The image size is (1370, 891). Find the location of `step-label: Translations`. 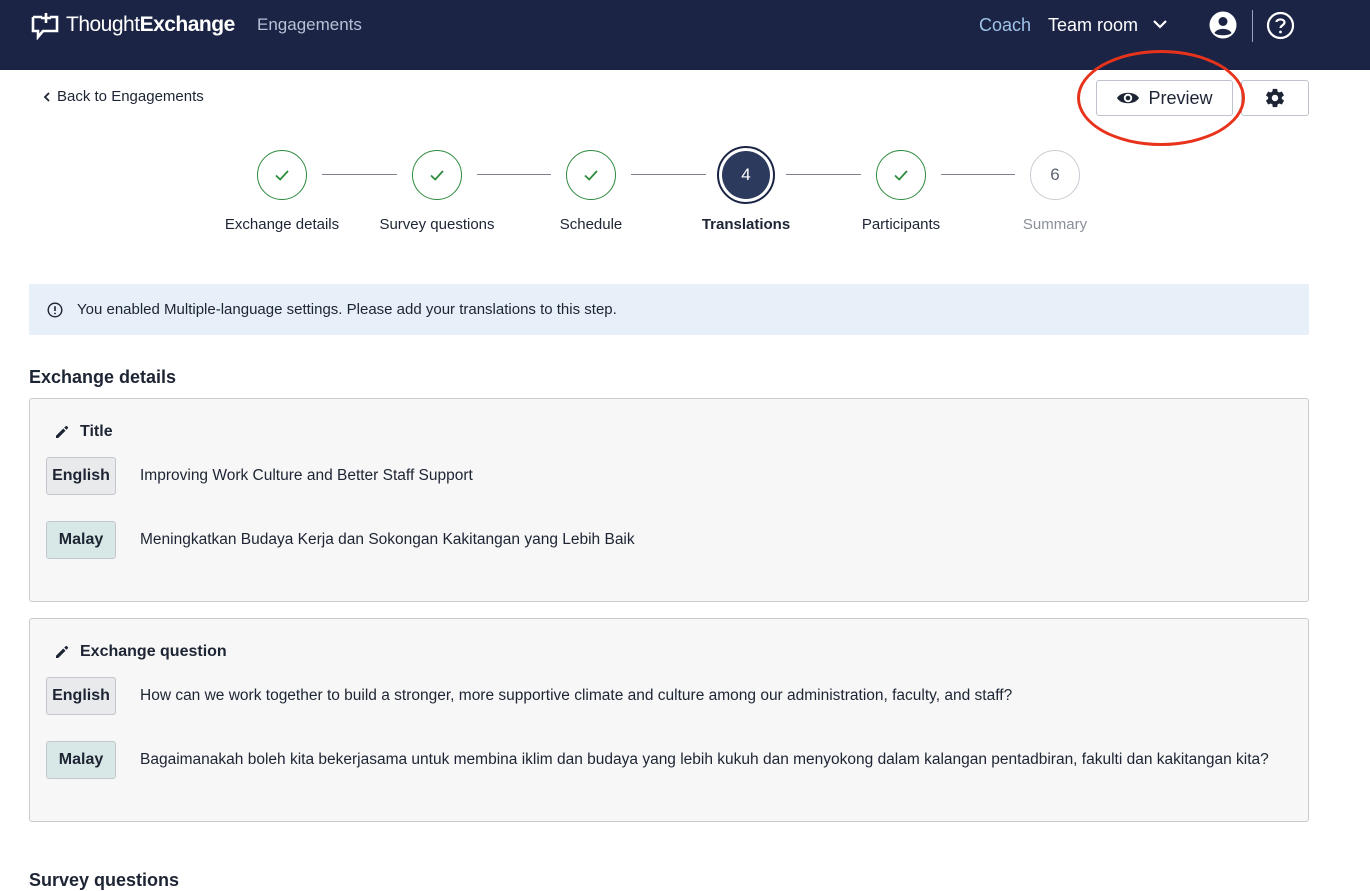

step-label: Translations is located at coordinates (746, 224).